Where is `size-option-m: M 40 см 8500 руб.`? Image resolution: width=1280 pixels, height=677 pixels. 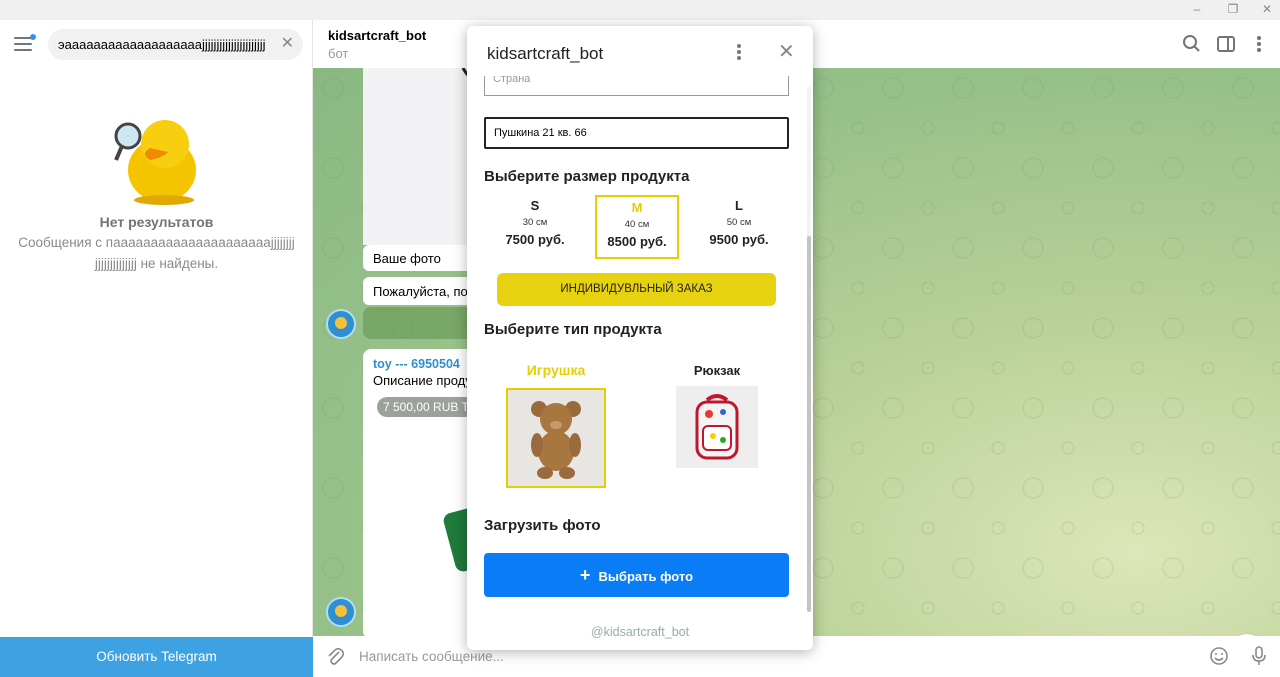 size-option-m: M 40 см 8500 руб. is located at coordinates (637, 227).